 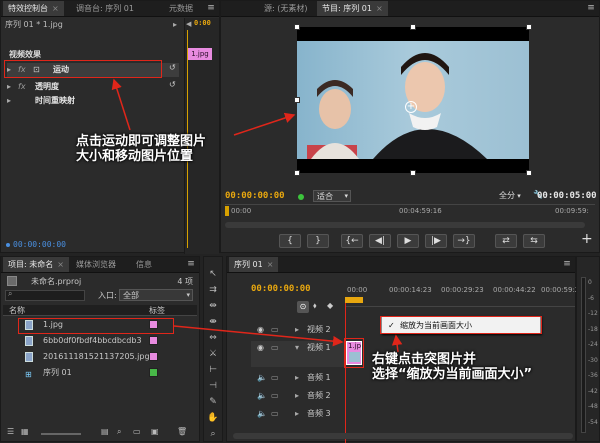 I want to click on tab-audio-mixer: 调音台: 序列 01, so click(x=105, y=8).